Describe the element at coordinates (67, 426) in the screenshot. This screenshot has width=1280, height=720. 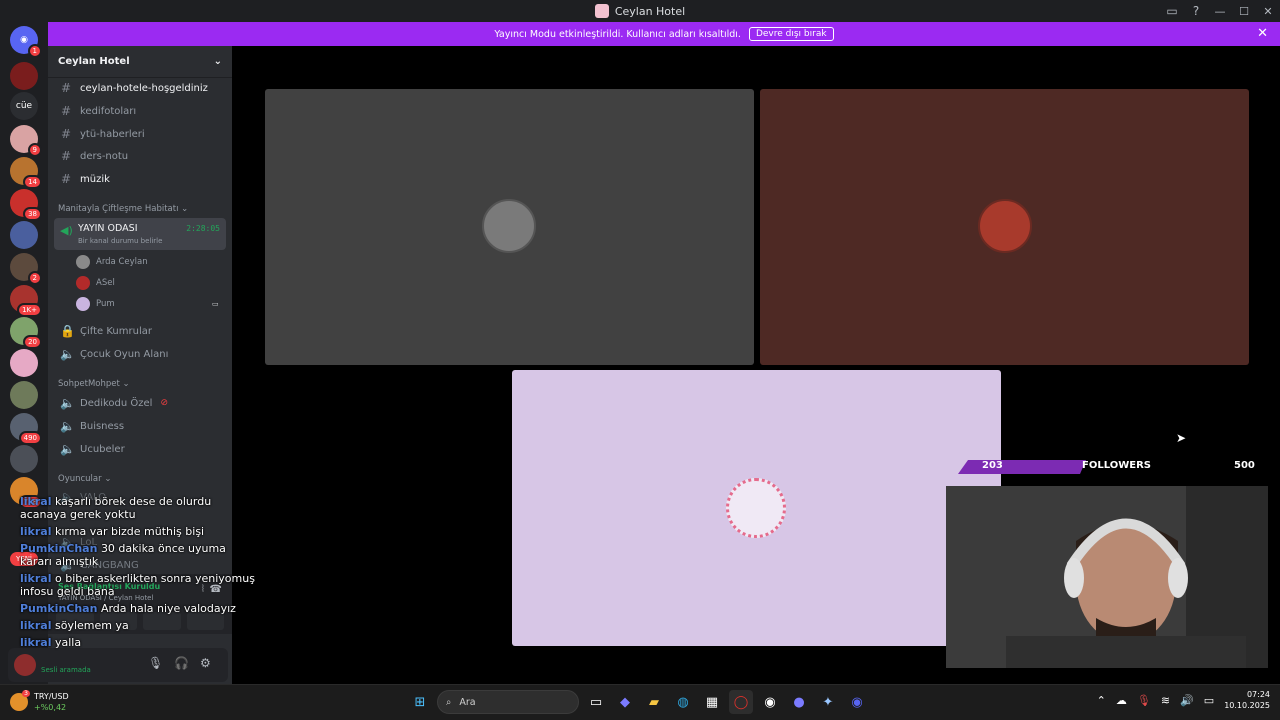
I see `speaker-icon: 🔈` at that location.